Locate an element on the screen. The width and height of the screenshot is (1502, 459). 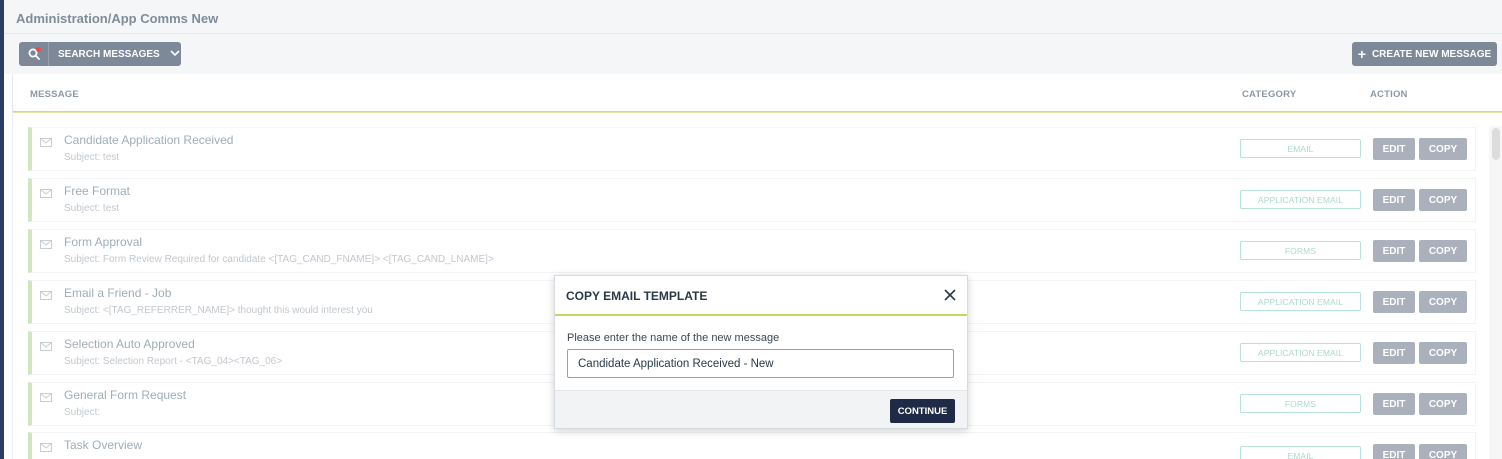
column-header-action: ACTION is located at coordinates (1389, 94).